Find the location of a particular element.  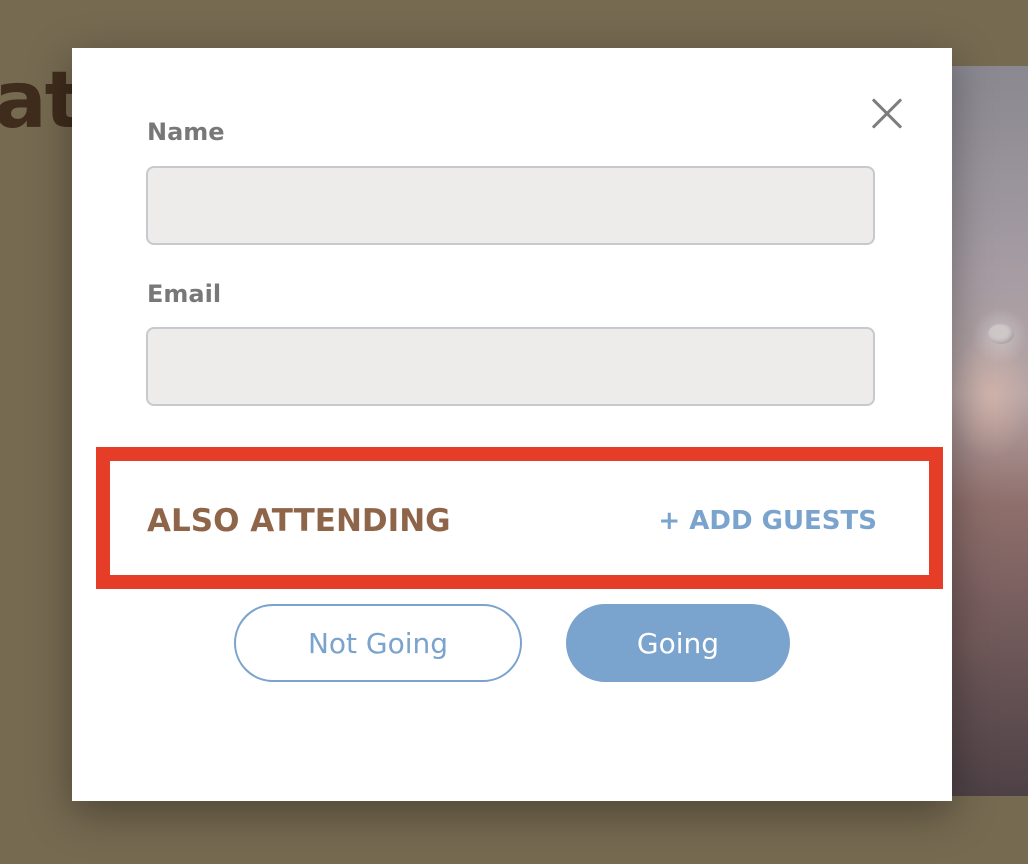

going-button: Going is located at coordinates (678, 643).